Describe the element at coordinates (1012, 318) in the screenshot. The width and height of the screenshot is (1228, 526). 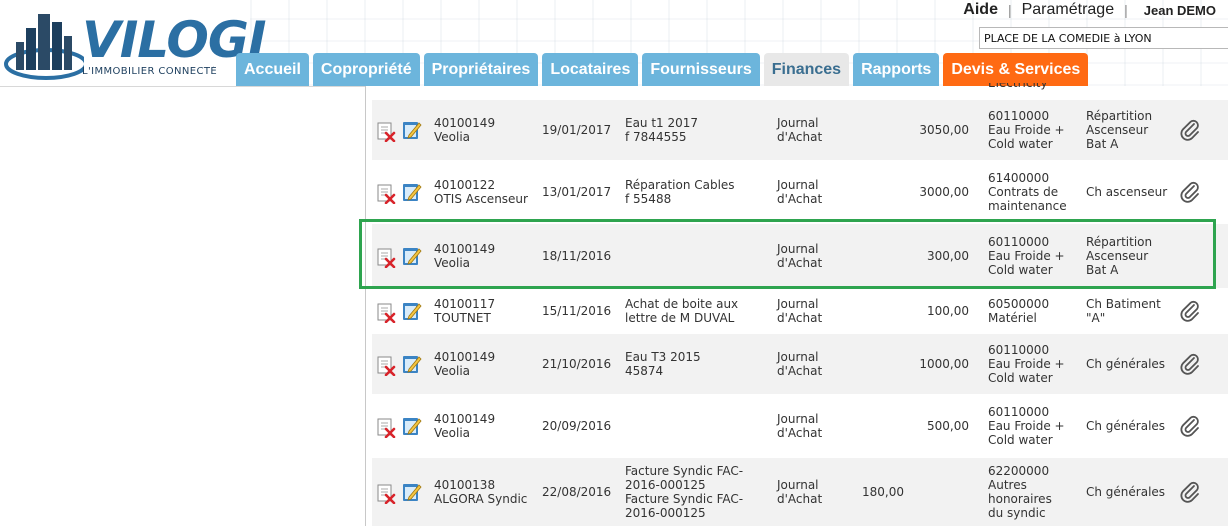
I see `account-cell-line: Matériel` at that location.